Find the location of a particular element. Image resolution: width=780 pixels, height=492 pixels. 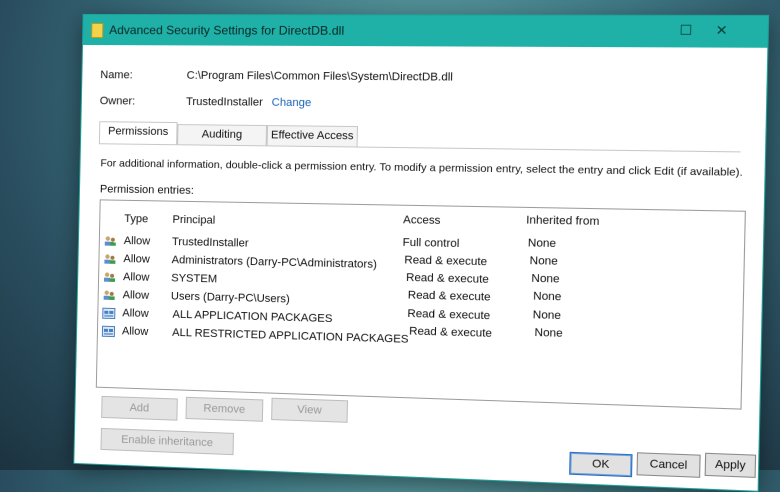

change-owner-link: Change is located at coordinates (292, 103).